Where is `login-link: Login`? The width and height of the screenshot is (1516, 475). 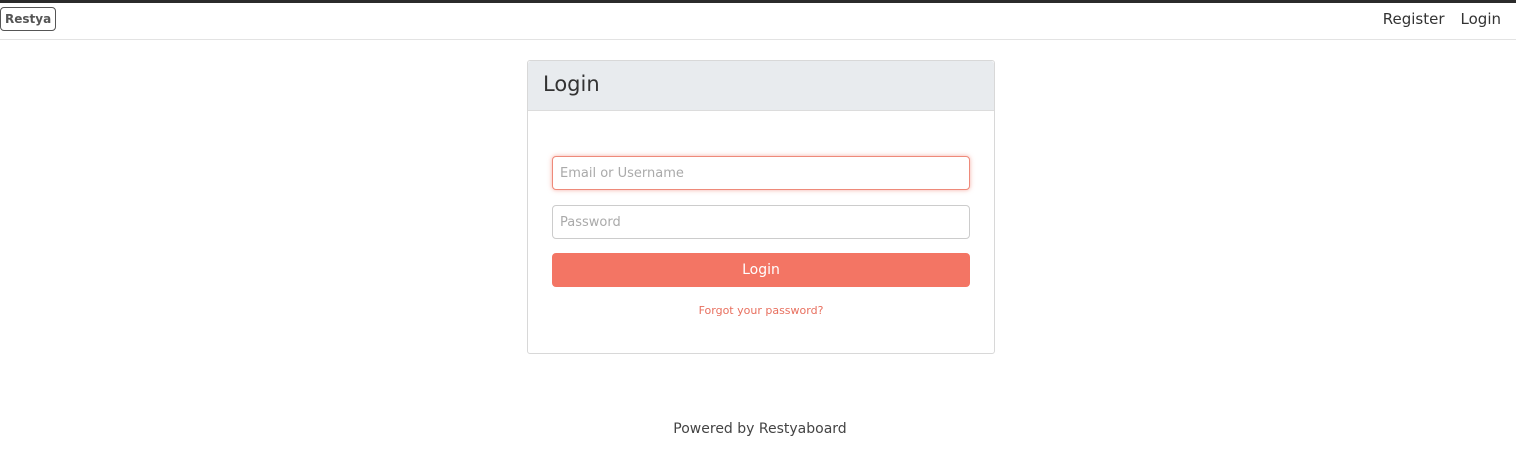
login-link: Login is located at coordinates (1481, 19).